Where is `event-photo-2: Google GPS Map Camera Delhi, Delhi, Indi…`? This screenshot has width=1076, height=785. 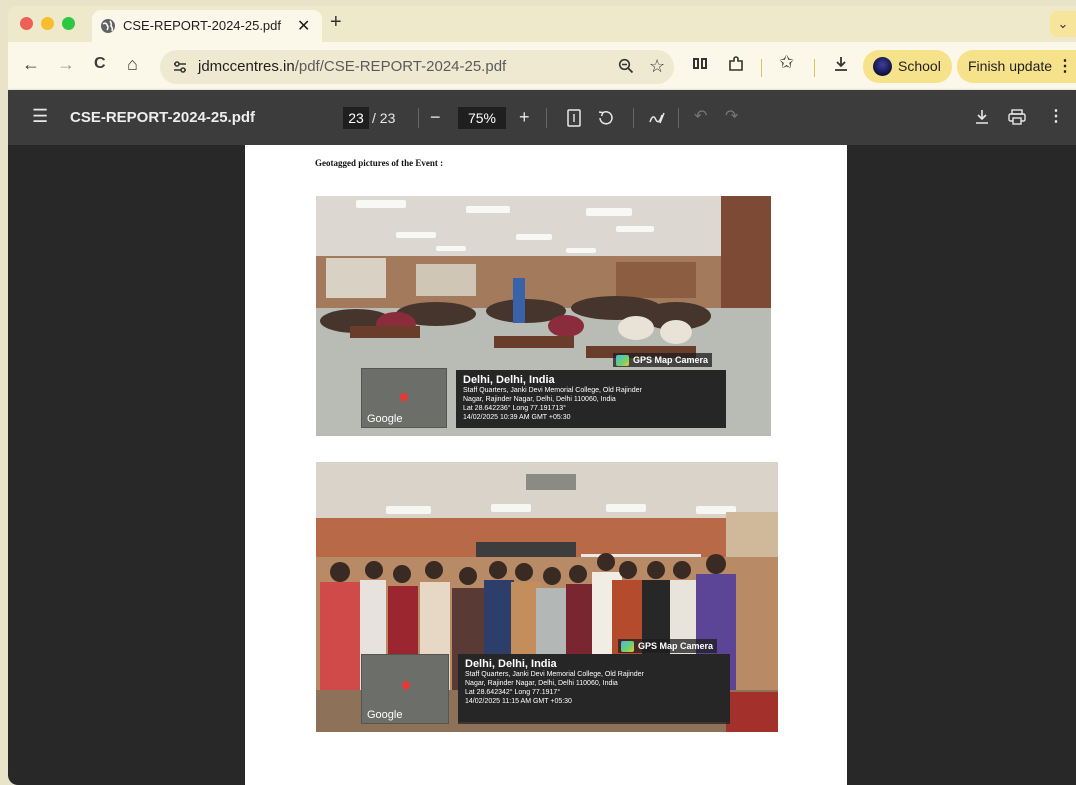 event-photo-2: Google GPS Map Camera Delhi, Delhi, Indi… is located at coordinates (547, 597).